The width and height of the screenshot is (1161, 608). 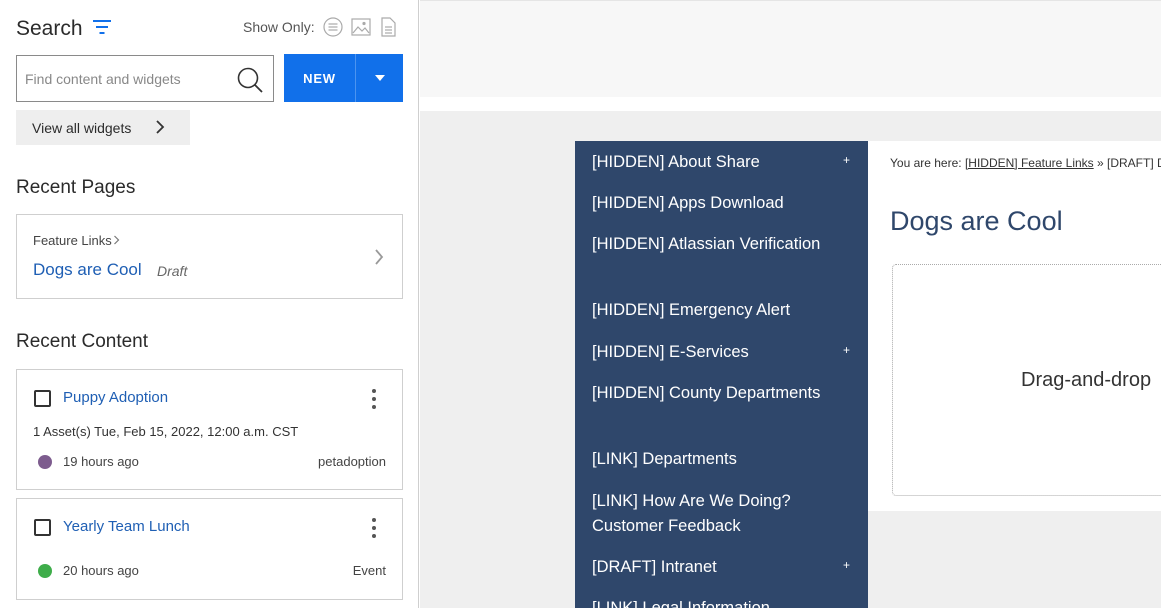 I want to click on caret-down-icon, so click(x=379, y=78).